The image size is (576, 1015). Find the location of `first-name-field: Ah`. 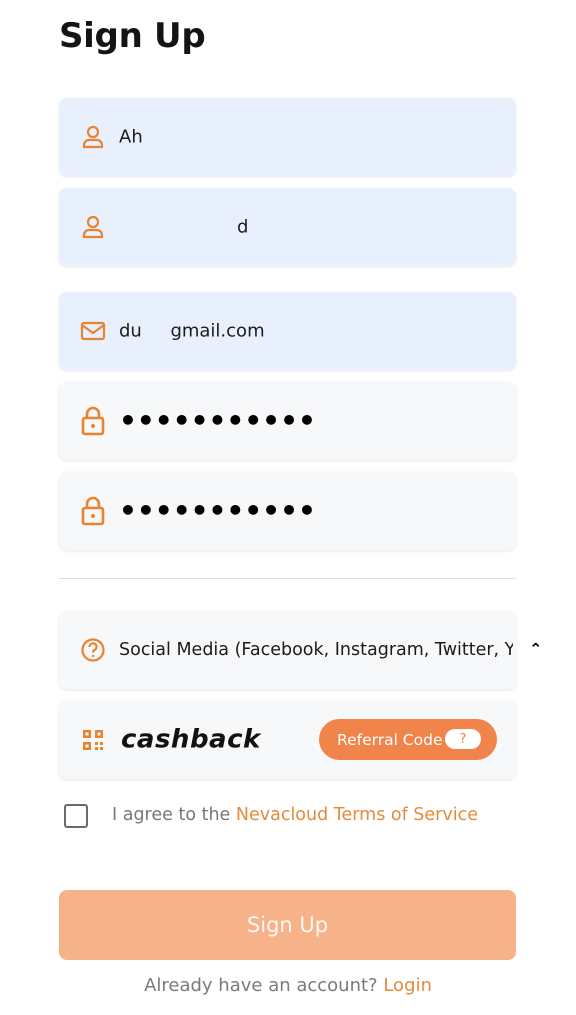

first-name-field: Ah is located at coordinates (287, 137).